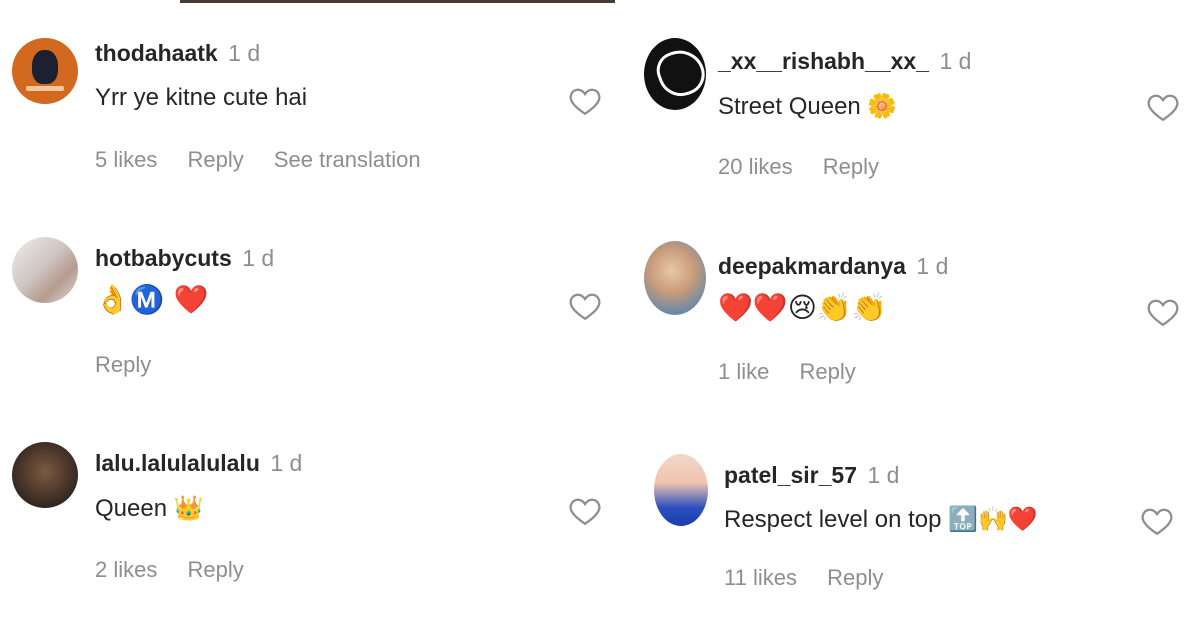 The width and height of the screenshot is (1200, 628). What do you see at coordinates (149, 508) in the screenshot?
I see `comment-text: Queen 👑` at bounding box center [149, 508].